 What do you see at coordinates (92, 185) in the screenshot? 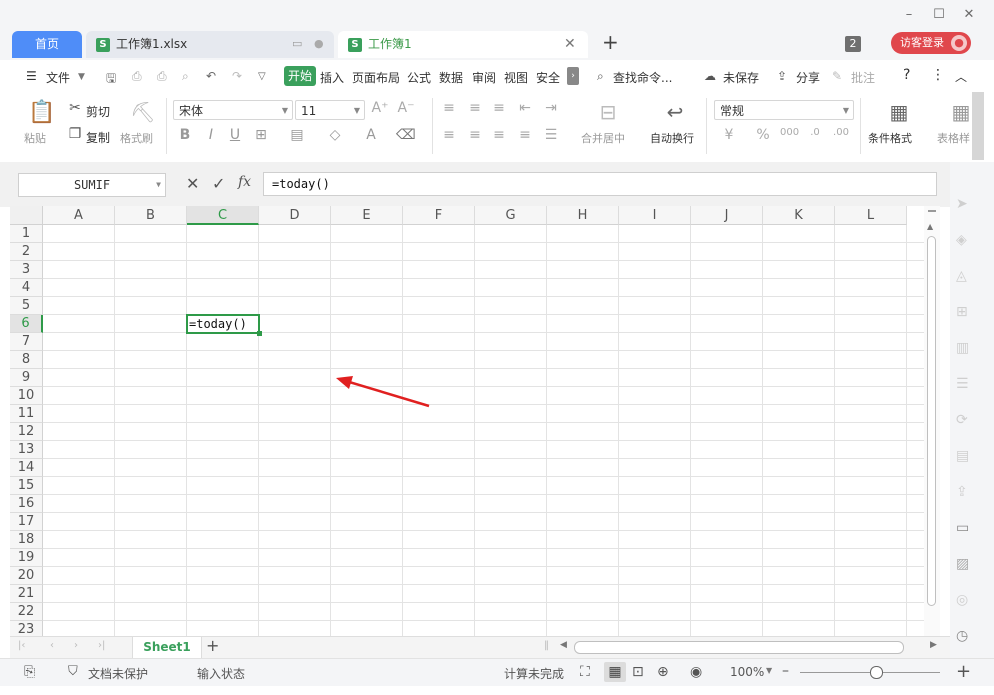
I see `name-box: SUMIF ▼` at bounding box center [92, 185].